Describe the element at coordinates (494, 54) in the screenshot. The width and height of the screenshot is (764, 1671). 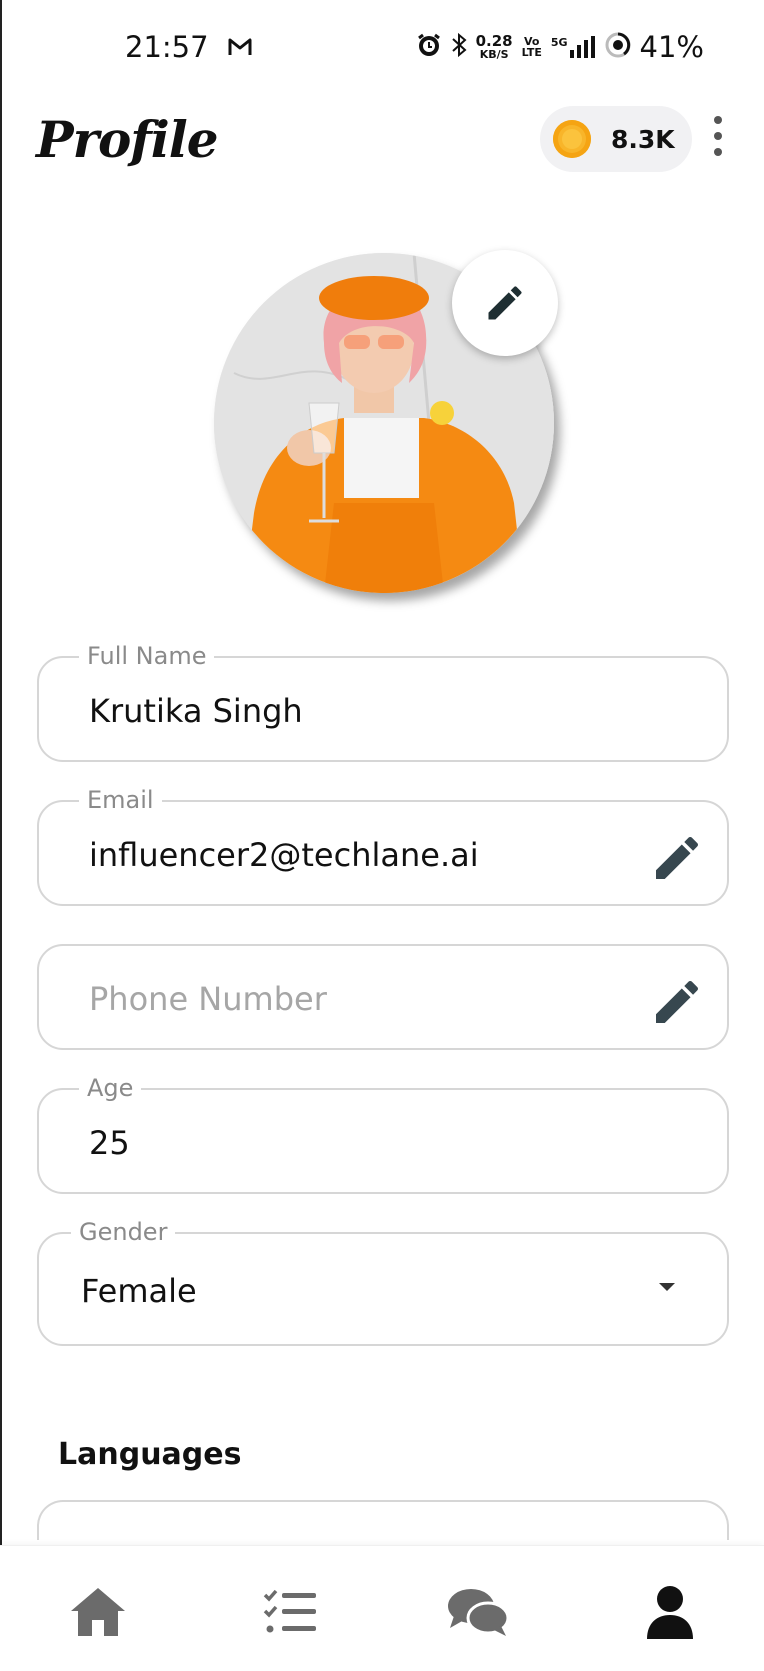
I see `net-speed-unit: KB/S` at that location.